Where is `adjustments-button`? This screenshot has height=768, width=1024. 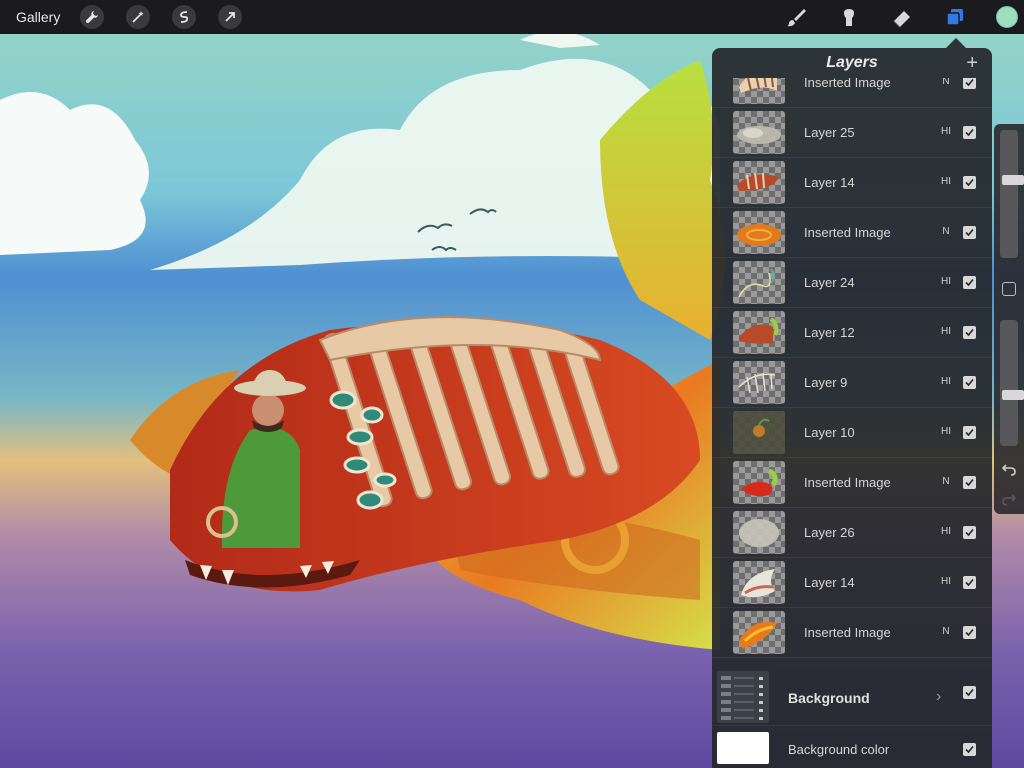 adjustments-button is located at coordinates (138, 17).